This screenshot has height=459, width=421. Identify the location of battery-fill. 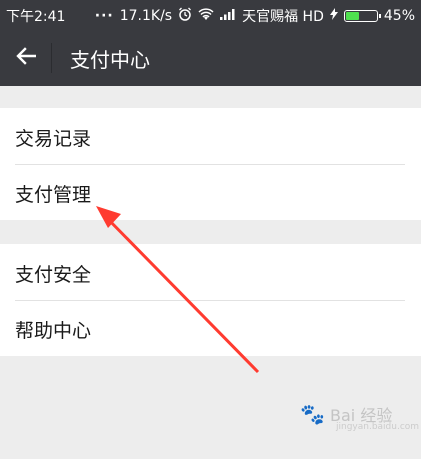
(352, 16).